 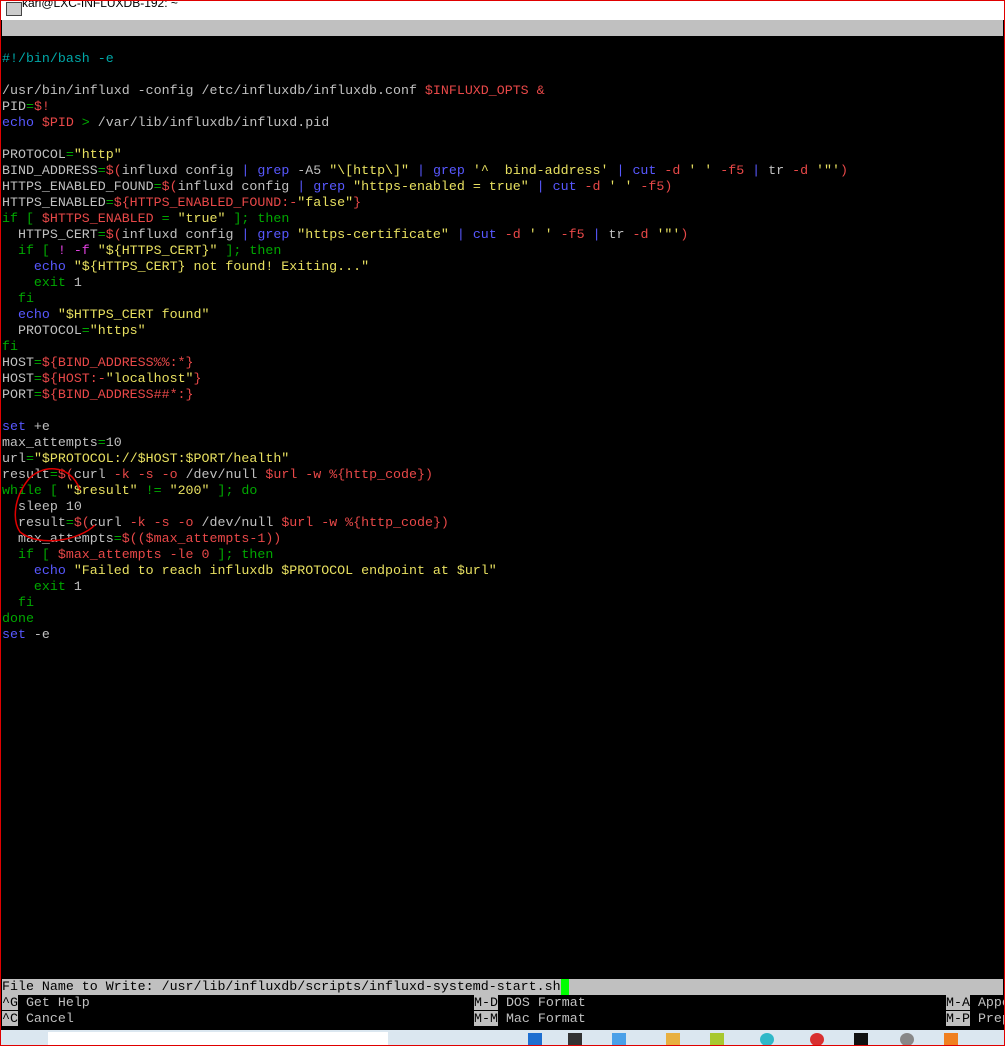 What do you see at coordinates (10, 1018) in the screenshot?
I see `shortcut-key: ^C` at bounding box center [10, 1018].